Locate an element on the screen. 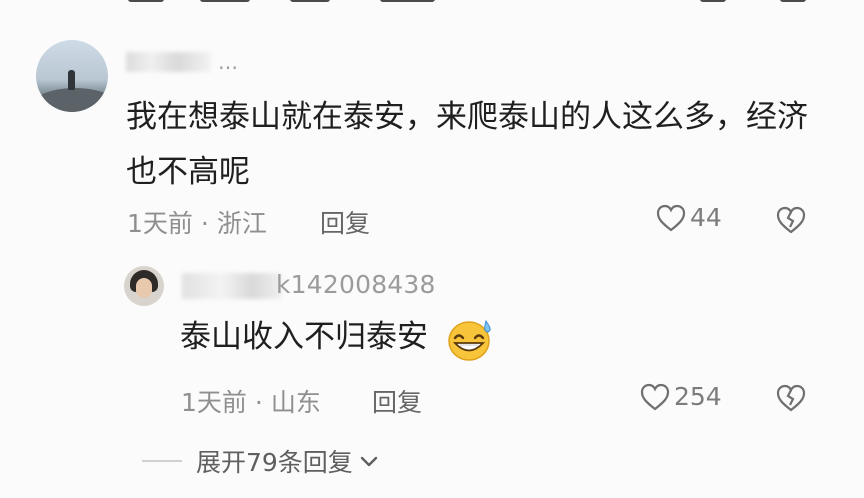 Image resolution: width=864 pixels, height=498 pixels. username-blurred is located at coordinates (168, 62).